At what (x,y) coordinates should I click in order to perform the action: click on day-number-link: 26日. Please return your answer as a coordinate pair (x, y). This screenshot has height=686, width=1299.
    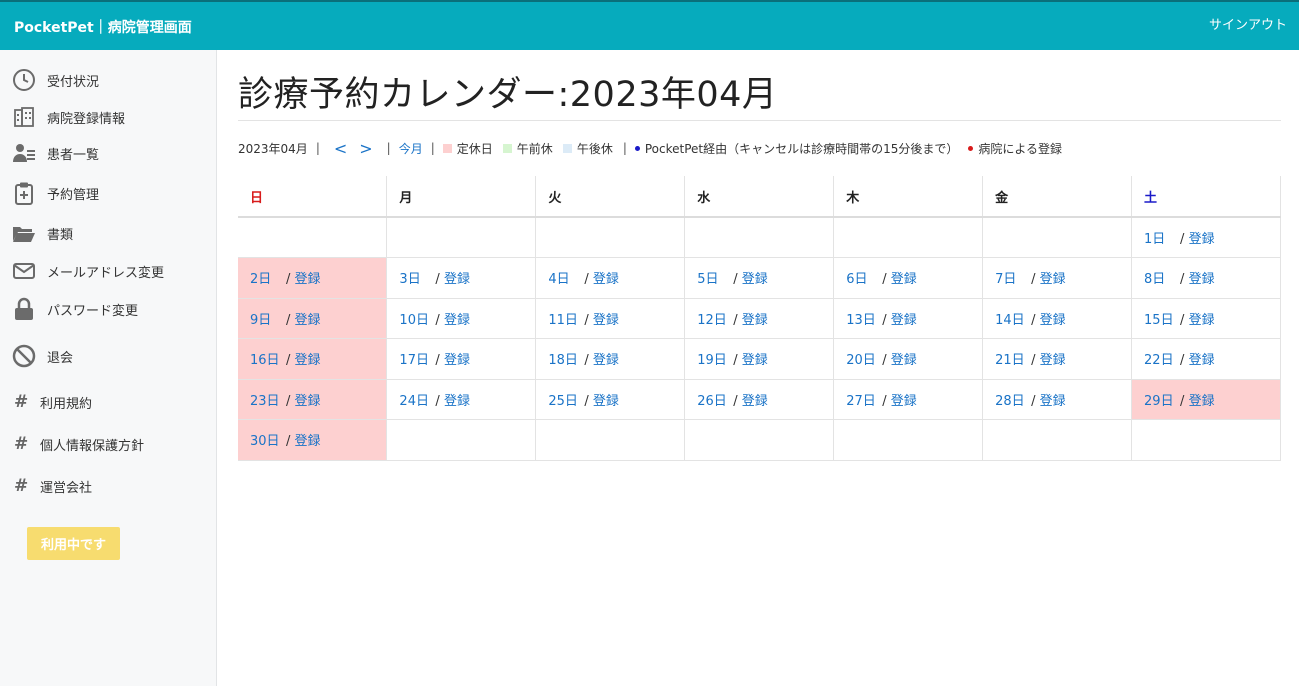
    Looking at the image, I should click on (713, 399).